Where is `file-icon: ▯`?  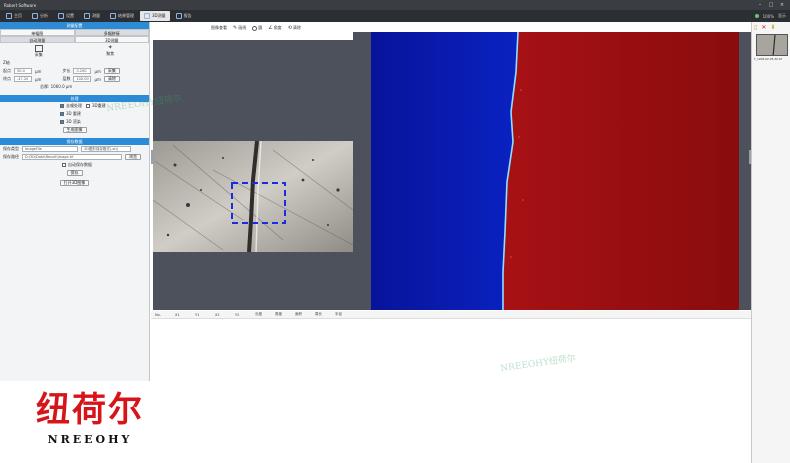 file-icon: ▯ is located at coordinates (755, 27).